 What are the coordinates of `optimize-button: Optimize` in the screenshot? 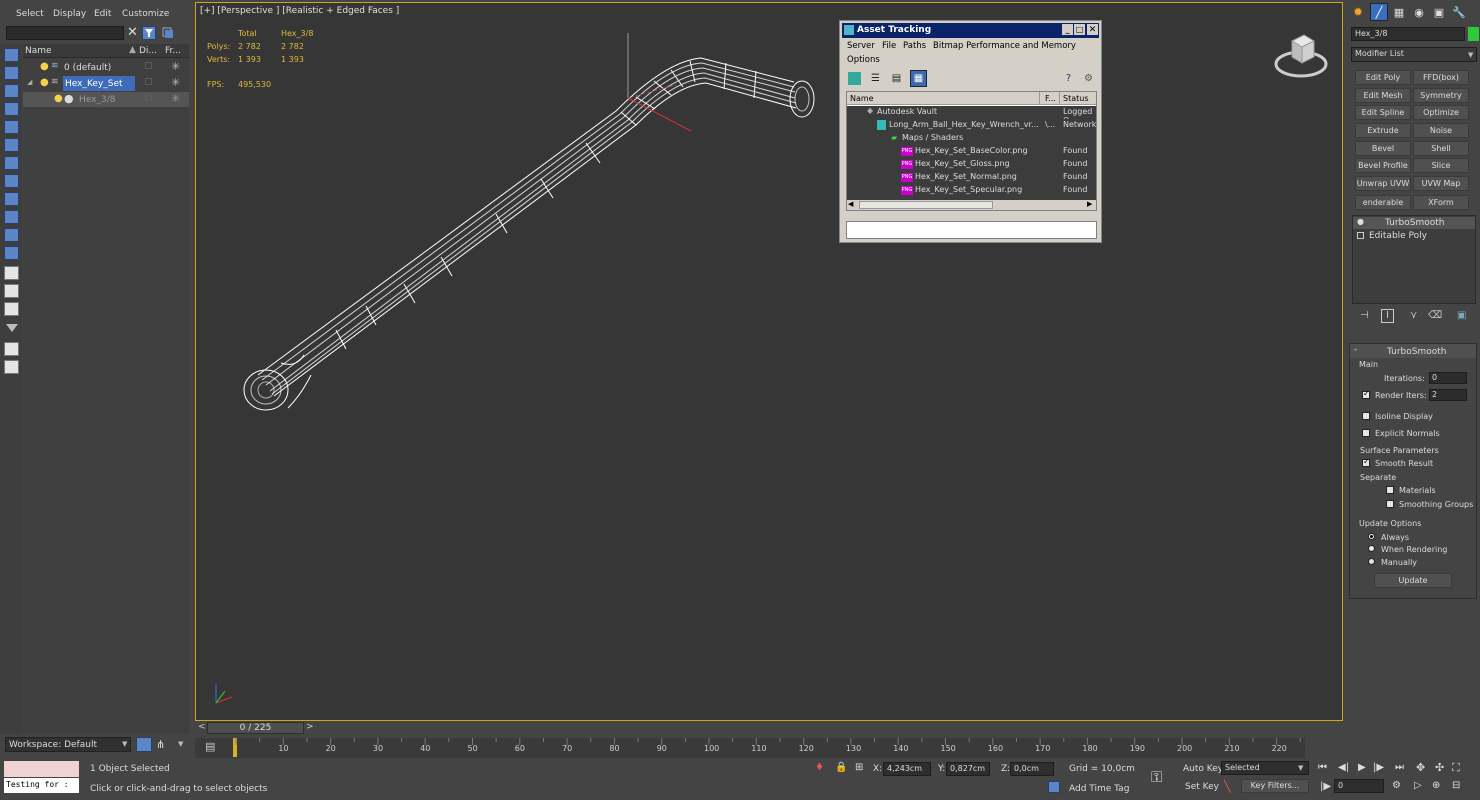 It's located at (1441, 112).